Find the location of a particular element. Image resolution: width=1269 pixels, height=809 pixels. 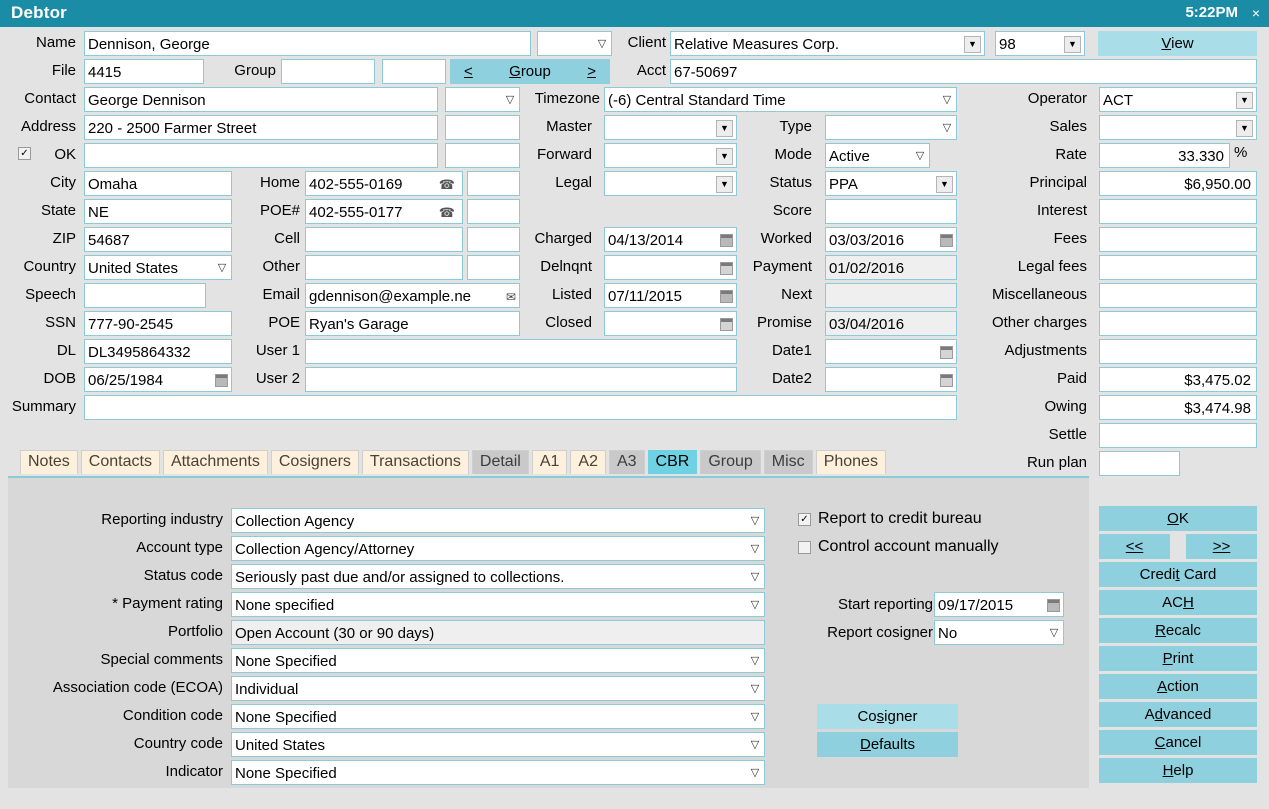

name-input: Dennison, George is located at coordinates (307, 43).